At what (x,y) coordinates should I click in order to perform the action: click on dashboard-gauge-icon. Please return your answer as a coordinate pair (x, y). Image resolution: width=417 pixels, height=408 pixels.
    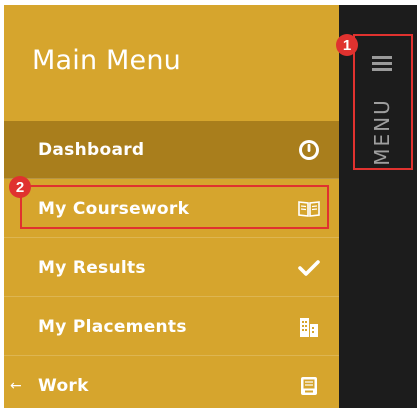
    Looking at the image, I should click on (309, 150).